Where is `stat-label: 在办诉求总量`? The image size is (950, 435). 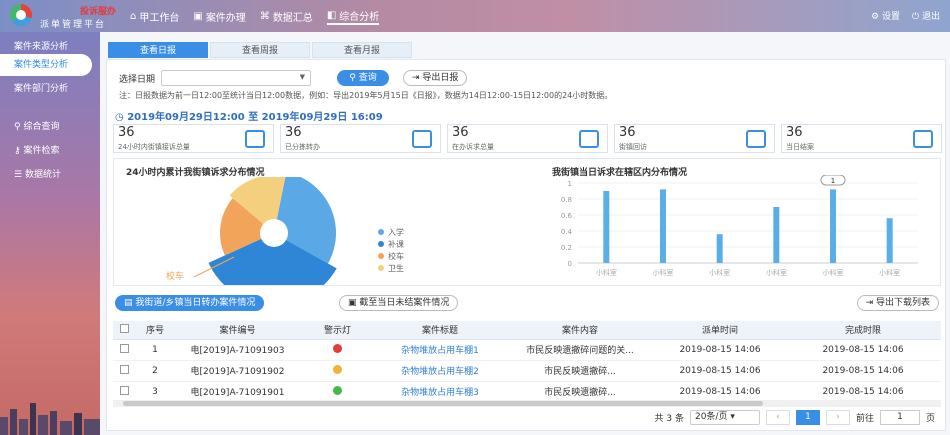
stat-label: 在办诉求总量 is located at coordinates (473, 147).